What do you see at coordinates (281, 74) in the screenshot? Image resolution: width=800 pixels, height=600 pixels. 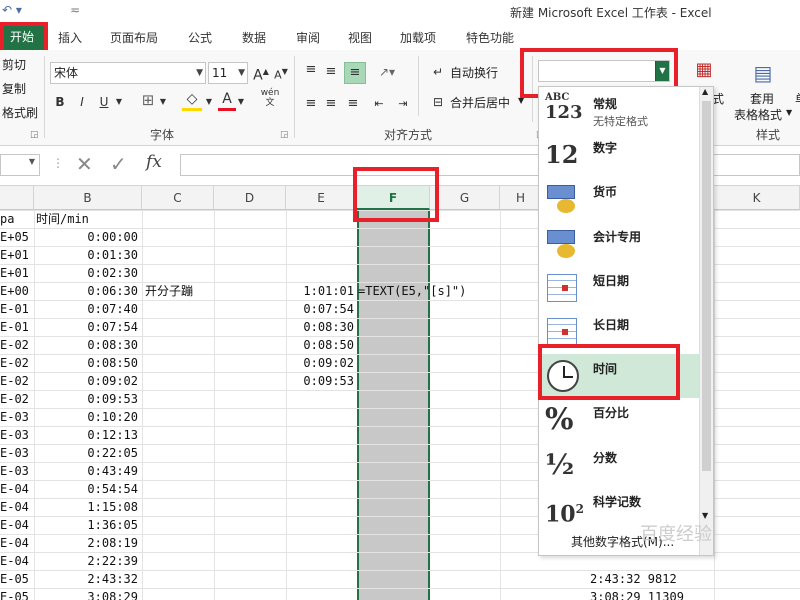 I see `shrink-font-icon: A▼` at bounding box center [281, 74].